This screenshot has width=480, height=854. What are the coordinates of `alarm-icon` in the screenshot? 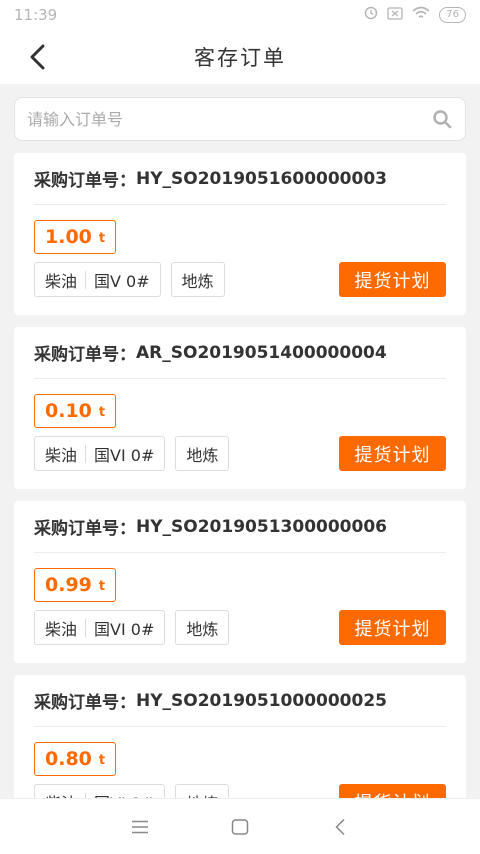 It's located at (371, 15).